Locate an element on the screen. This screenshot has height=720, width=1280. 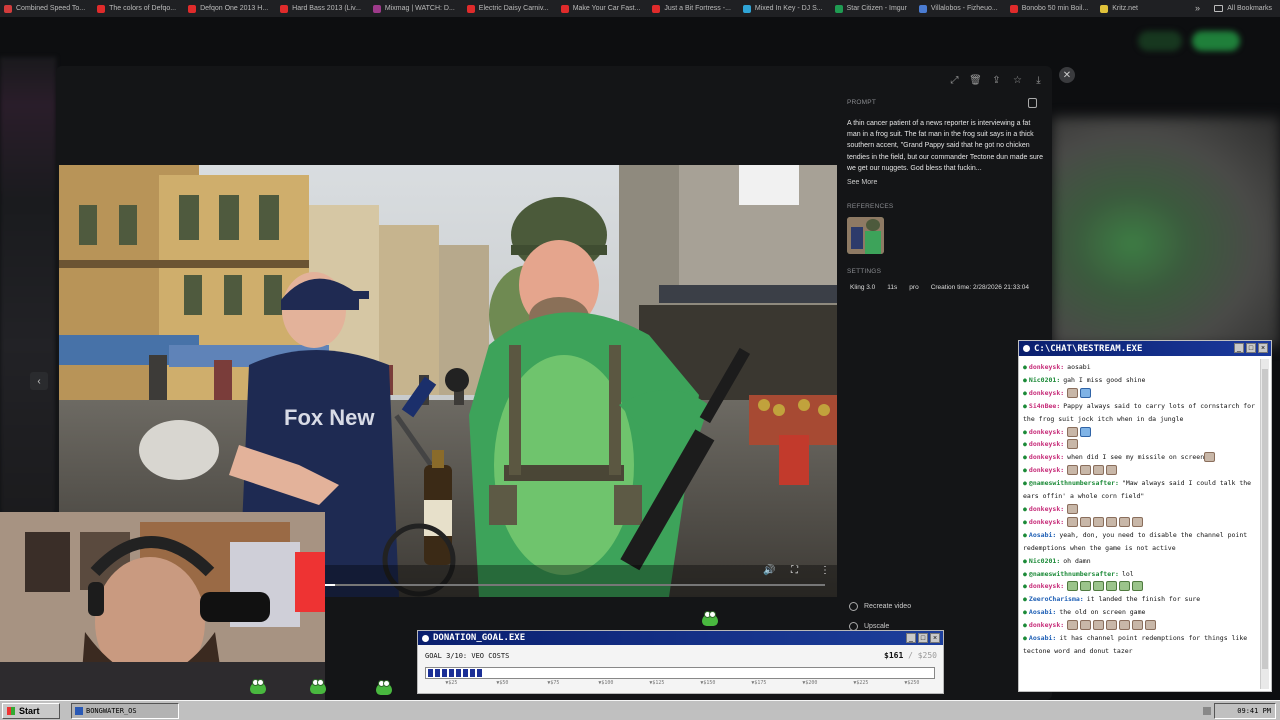
all-bookmarks-button: All Bookmarks is located at coordinates (1243, 8).